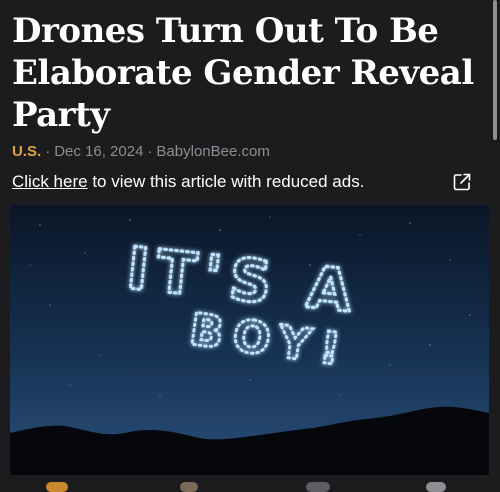 This screenshot has height=492, width=500. What do you see at coordinates (226, 181) in the screenshot?
I see `reduced-ads-description: to view this article with reduced ads.` at bounding box center [226, 181].